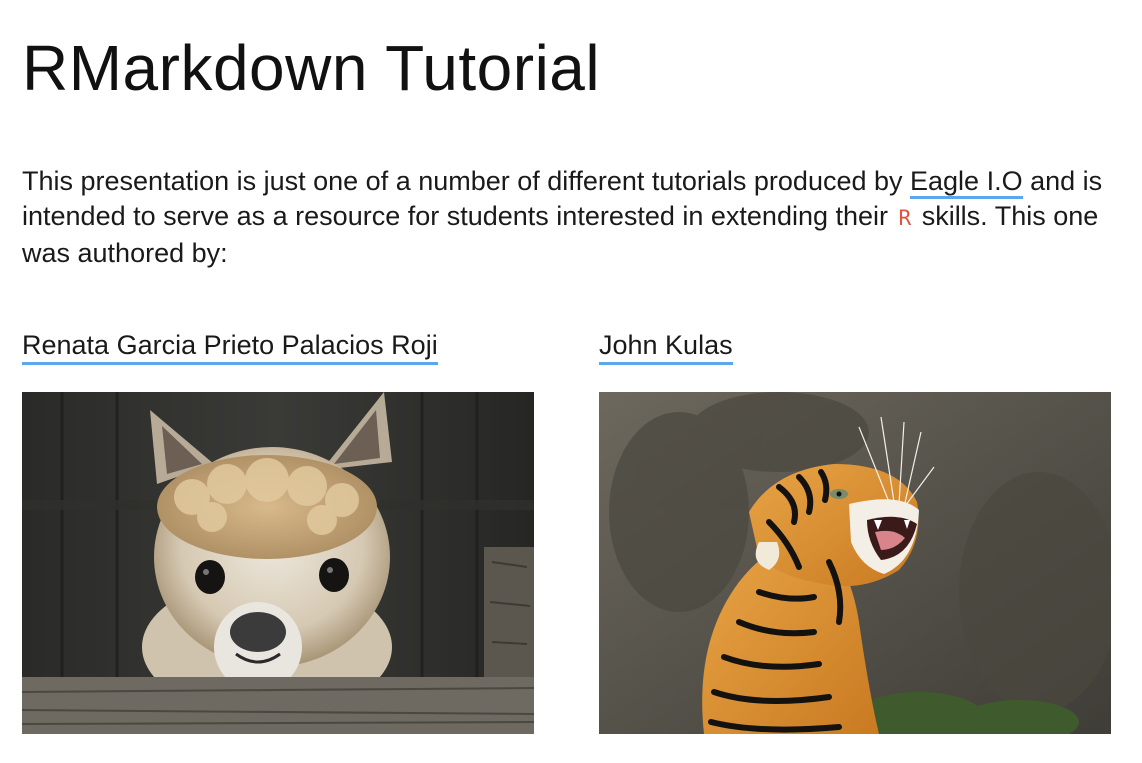 This screenshot has width=1142, height=763. I want to click on r-code-label: R, so click(905, 218).